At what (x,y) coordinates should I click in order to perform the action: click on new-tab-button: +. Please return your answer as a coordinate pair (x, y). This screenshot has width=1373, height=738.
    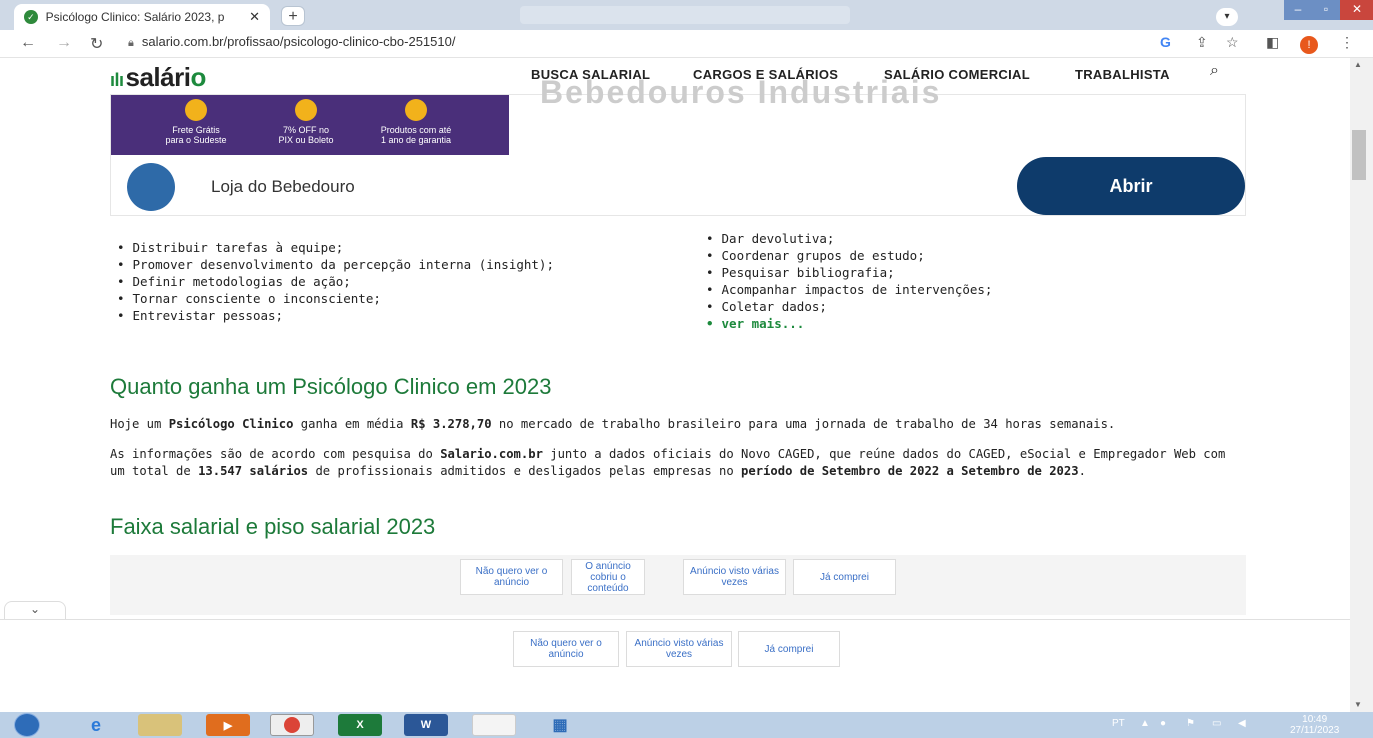
    Looking at the image, I should click on (293, 16).